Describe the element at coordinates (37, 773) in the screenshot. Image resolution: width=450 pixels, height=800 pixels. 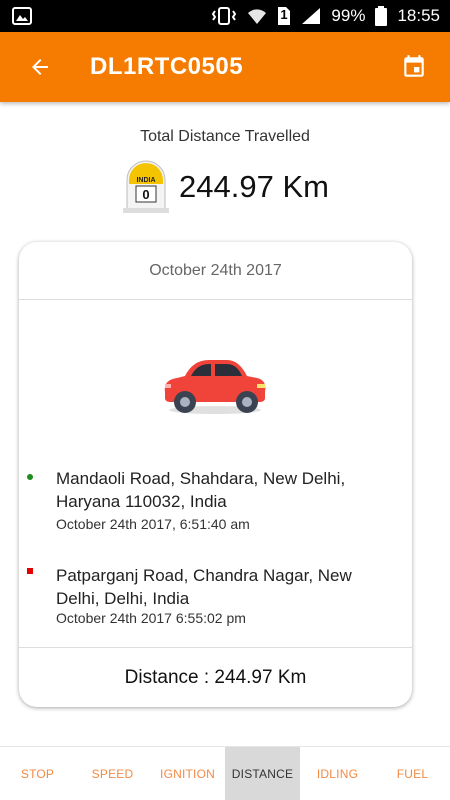
I see `tab-stop: STOP` at that location.